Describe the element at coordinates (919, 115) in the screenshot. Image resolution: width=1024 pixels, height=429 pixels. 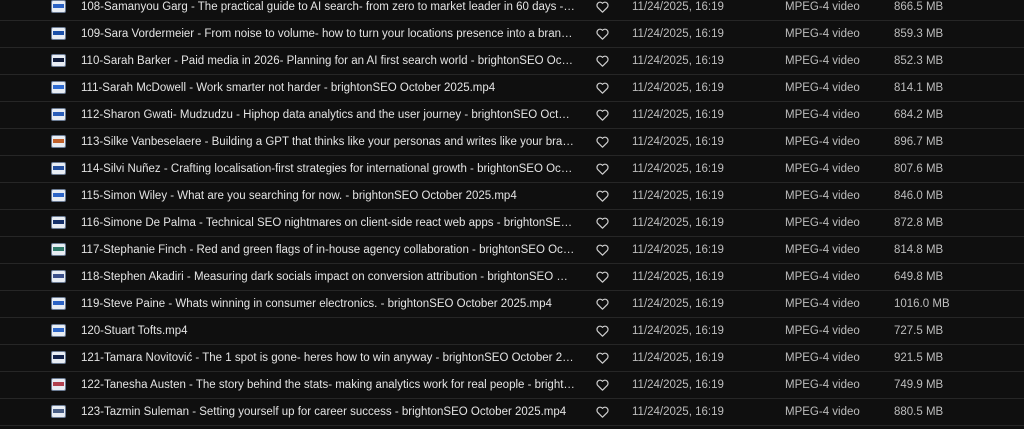
I see `file-size: 684.2 MB` at that location.